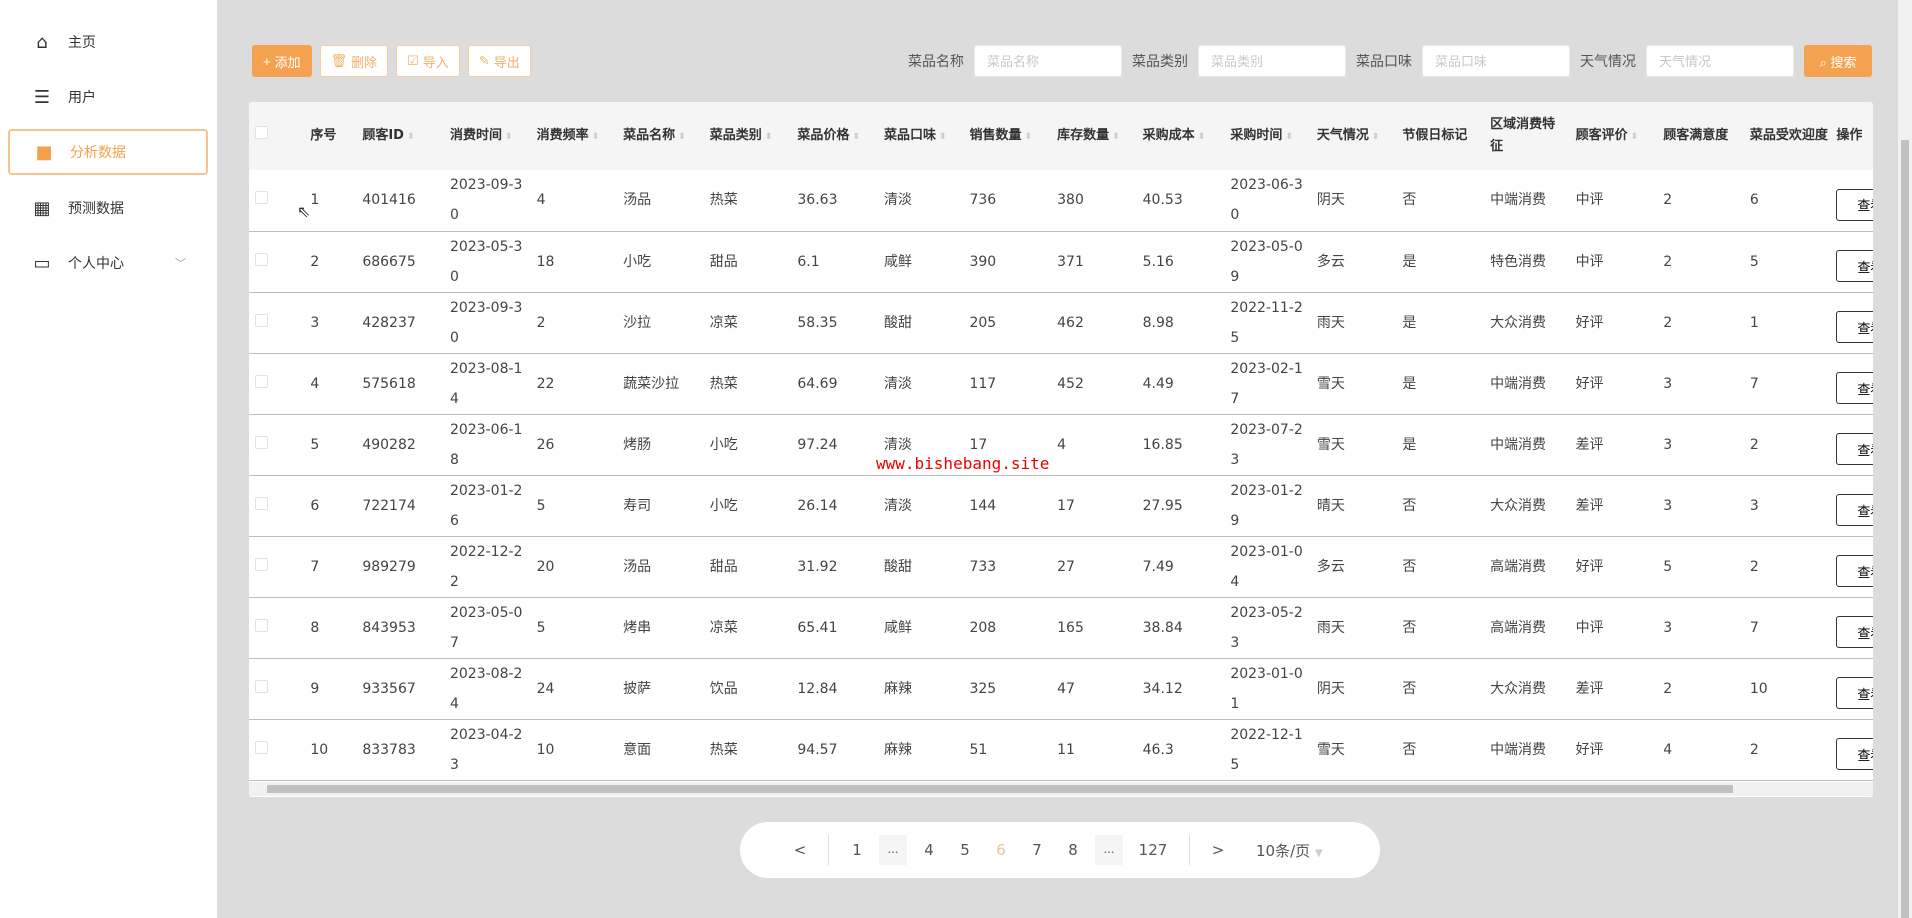  Describe the element at coordinates (576, 136) in the screenshot. I see `column-header: 消费频率 ⬍` at that location.